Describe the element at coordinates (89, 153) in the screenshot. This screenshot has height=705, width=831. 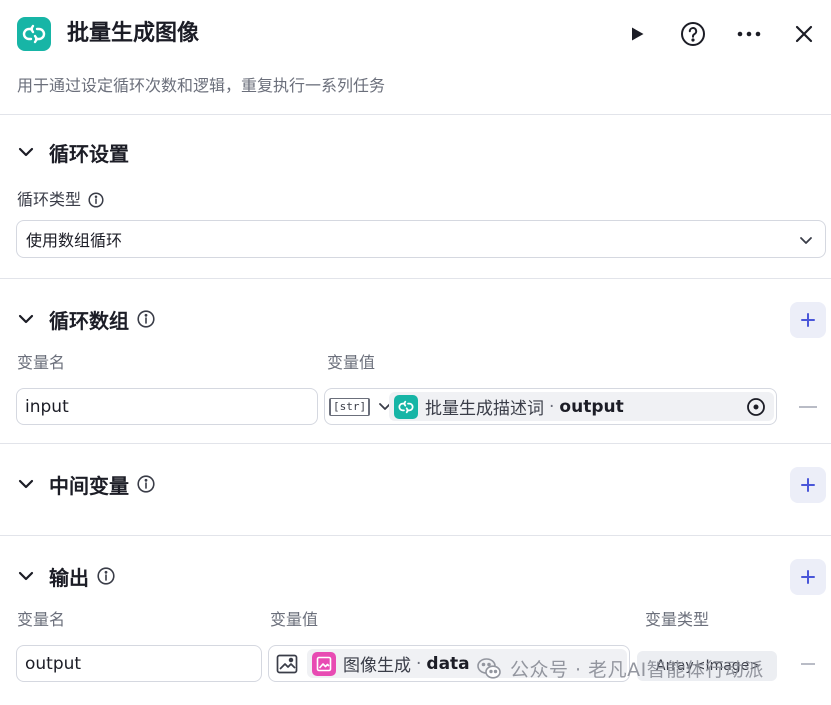
I see `section-label: 循环设置` at that location.